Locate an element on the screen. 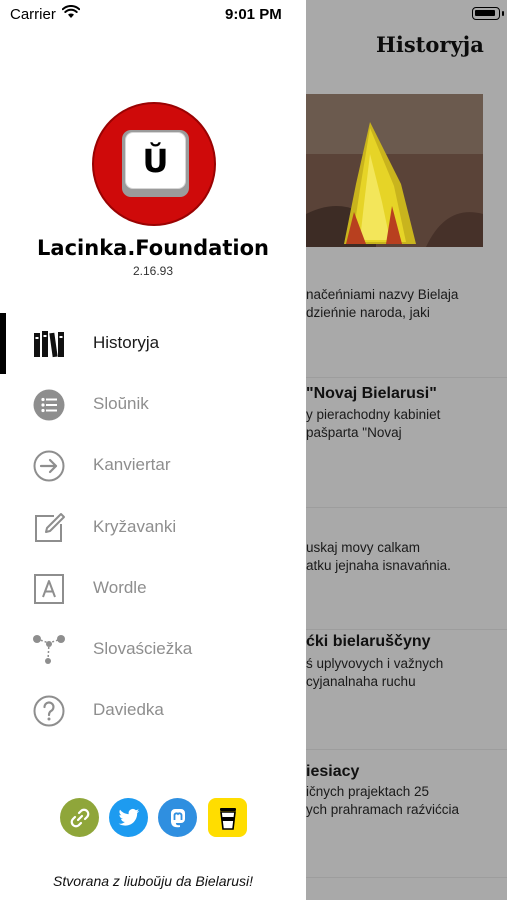  menu-item-slovasciezka: Slovaściežka is located at coordinates (153, 649).